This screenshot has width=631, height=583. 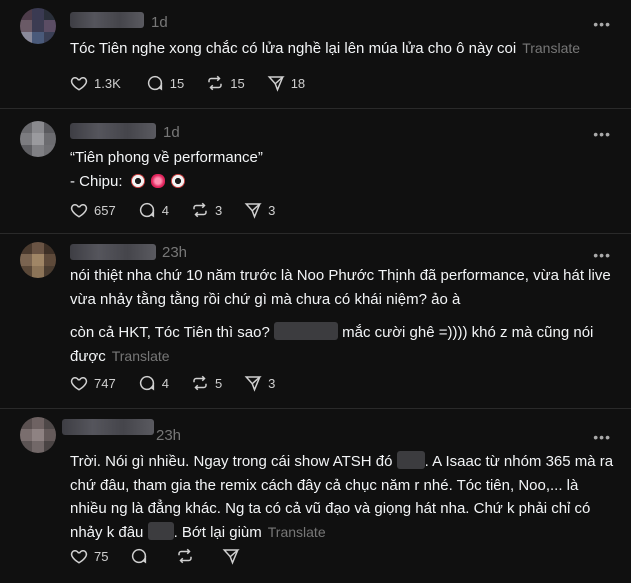 I want to click on repost-button, so click(x=188, y=556).